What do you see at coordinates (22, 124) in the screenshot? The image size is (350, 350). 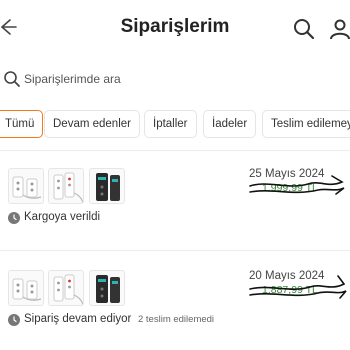 I see `tab-all: Tümü` at bounding box center [22, 124].